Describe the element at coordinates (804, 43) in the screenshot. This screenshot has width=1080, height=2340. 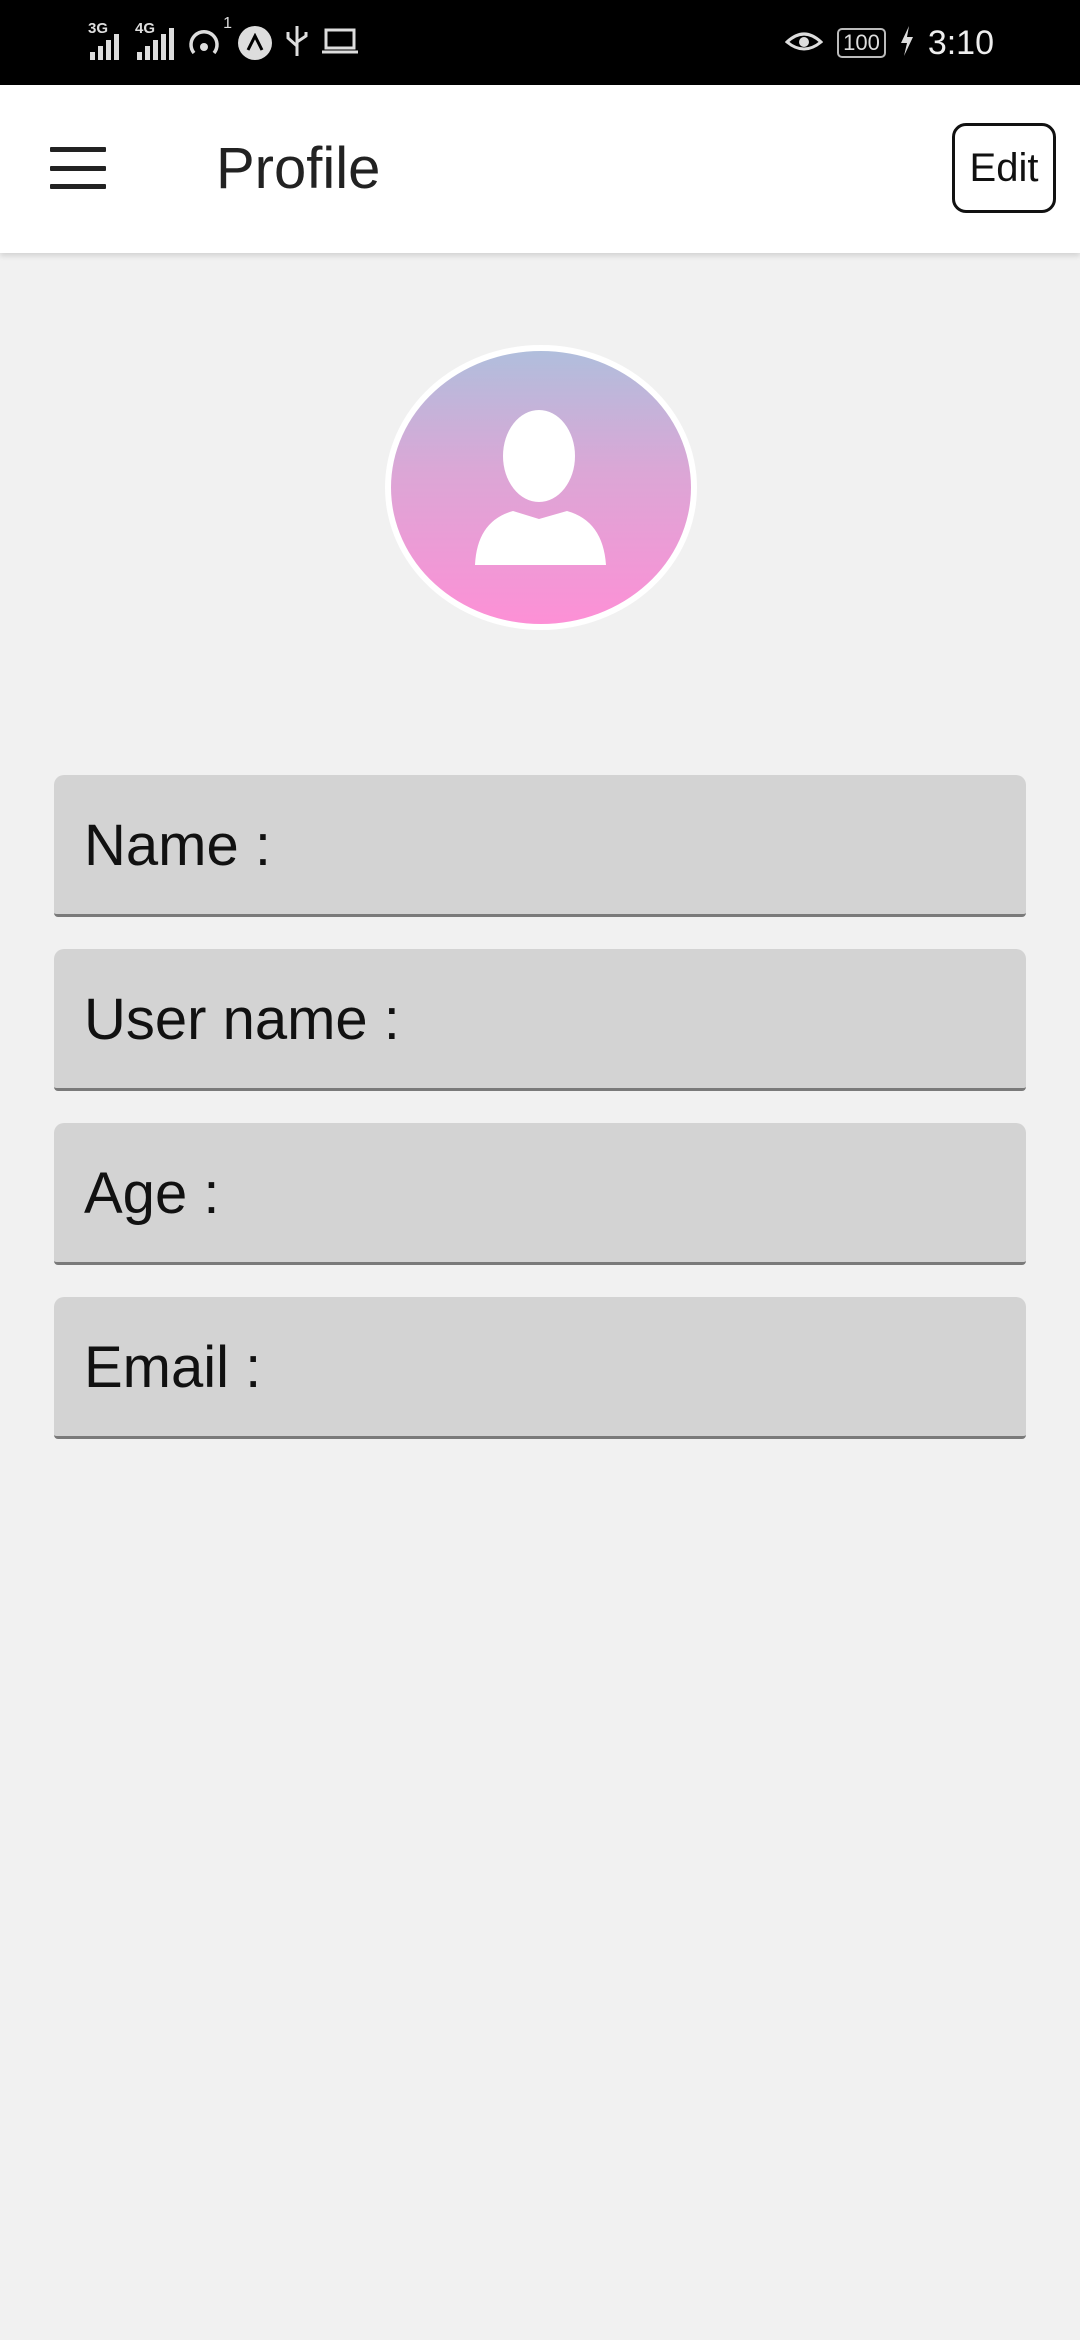
I see `eye-icon` at that location.